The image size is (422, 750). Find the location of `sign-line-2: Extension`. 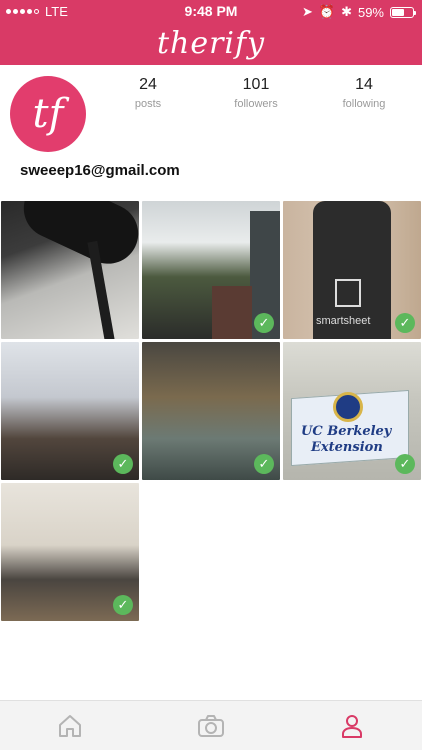

sign-line-2: Extension is located at coordinates (347, 447).